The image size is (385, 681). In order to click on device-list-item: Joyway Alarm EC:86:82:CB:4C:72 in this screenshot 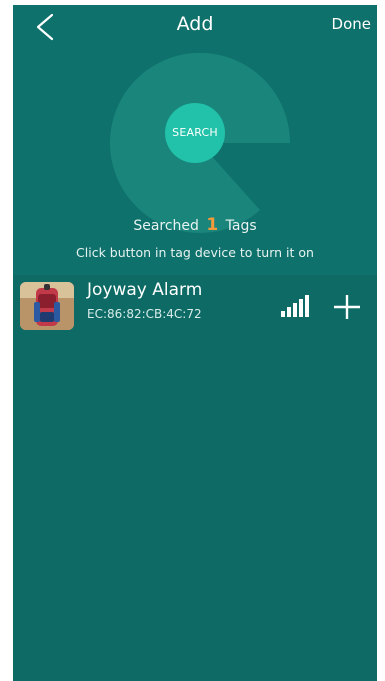, I will do `click(195, 304)`.